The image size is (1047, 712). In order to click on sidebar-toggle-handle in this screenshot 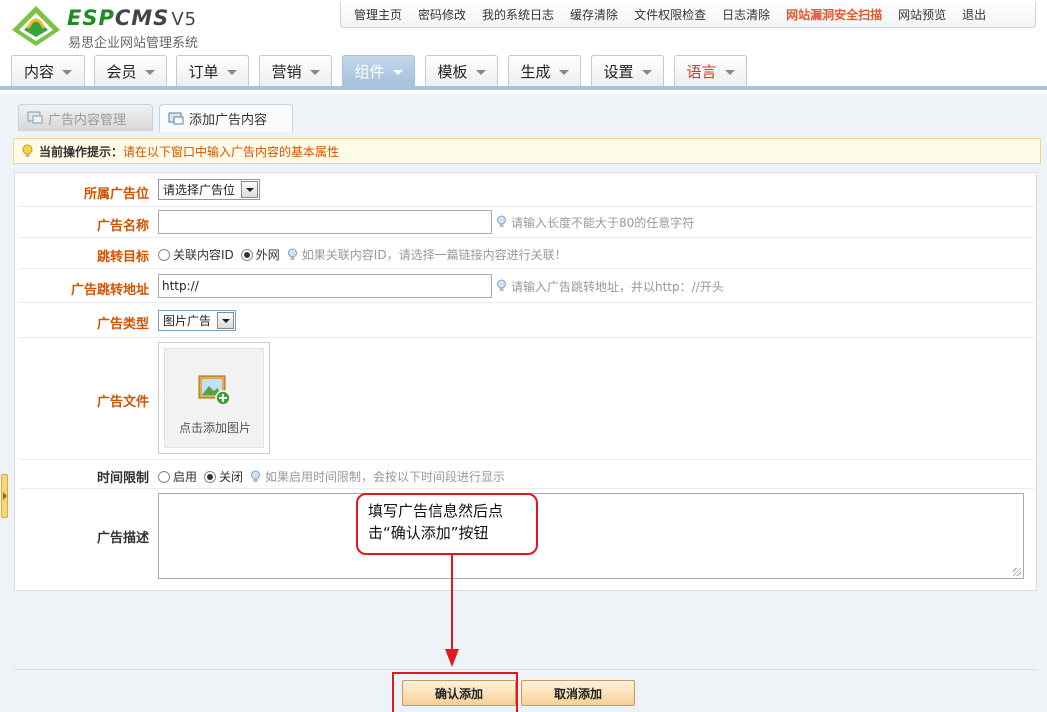, I will do `click(4, 496)`.